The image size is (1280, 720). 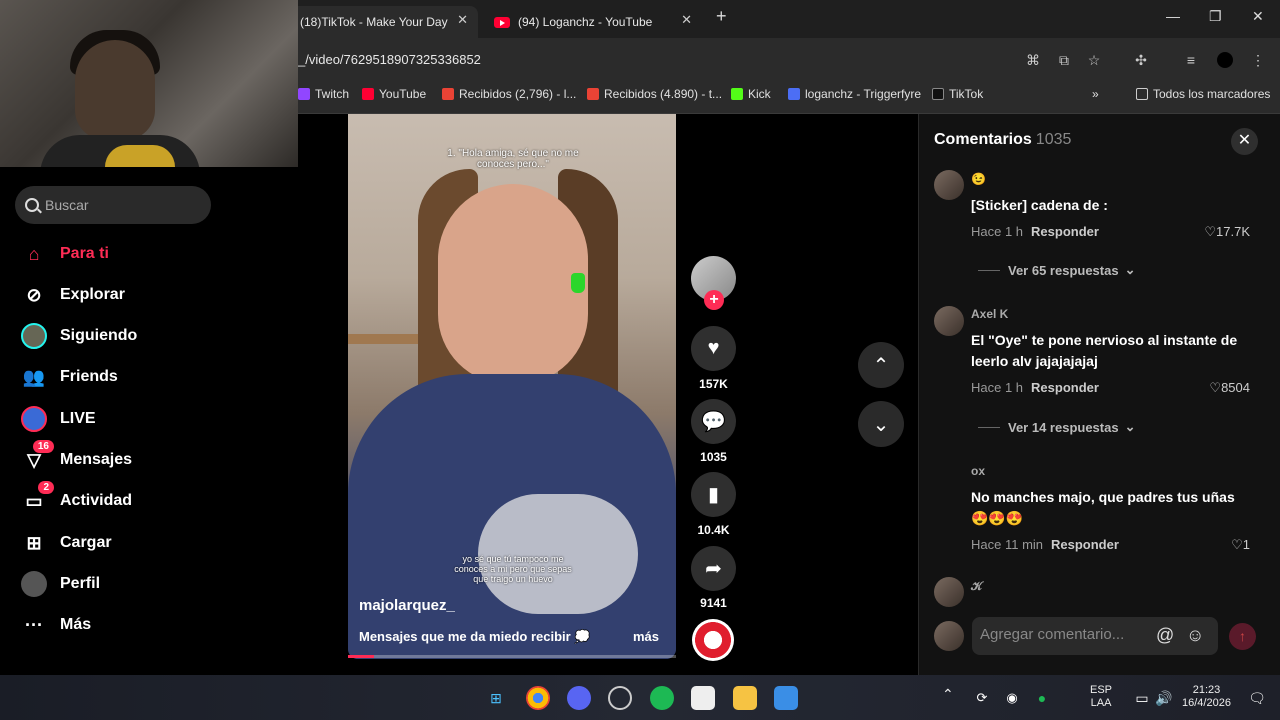 What do you see at coordinates (60, 584) in the screenshot?
I see `sidebar-item-perfil: Perfil` at bounding box center [60, 584].